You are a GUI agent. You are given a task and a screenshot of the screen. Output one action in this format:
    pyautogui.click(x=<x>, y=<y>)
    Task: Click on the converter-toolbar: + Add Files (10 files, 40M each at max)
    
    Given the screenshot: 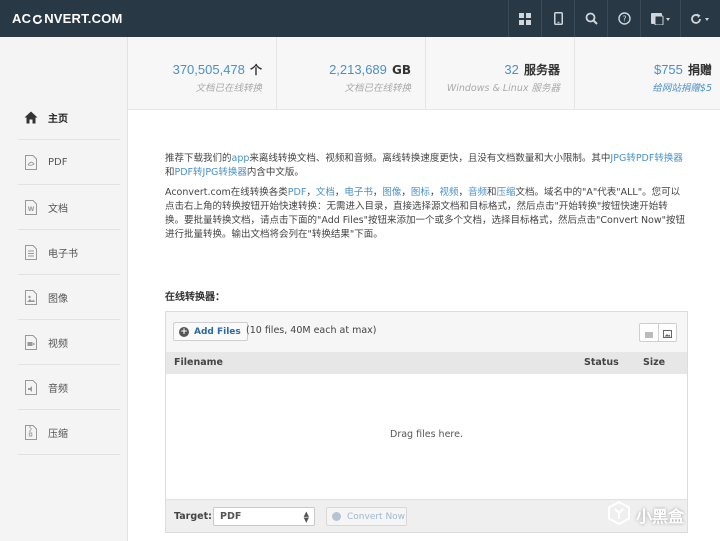 What is the action you would take?
    pyautogui.click(x=426, y=332)
    